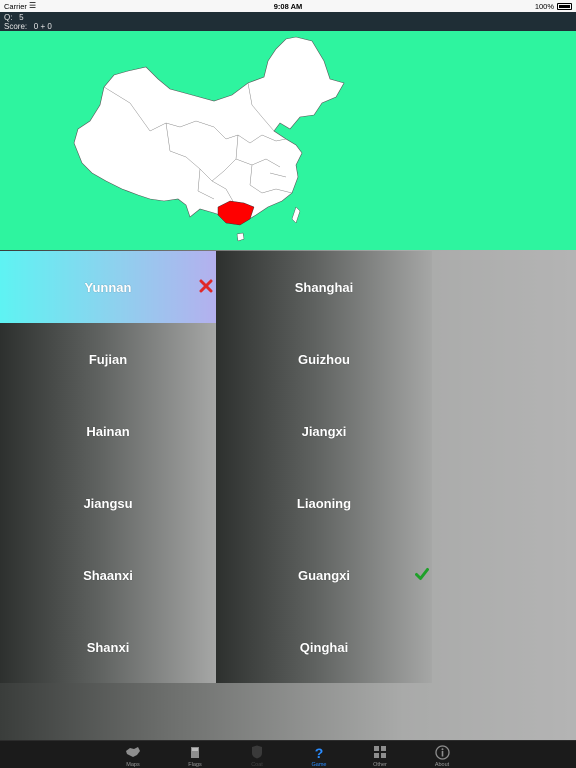 This screenshot has width=576, height=768. What do you see at coordinates (296, 215) in the screenshot?
I see `taiwan-island` at bounding box center [296, 215].